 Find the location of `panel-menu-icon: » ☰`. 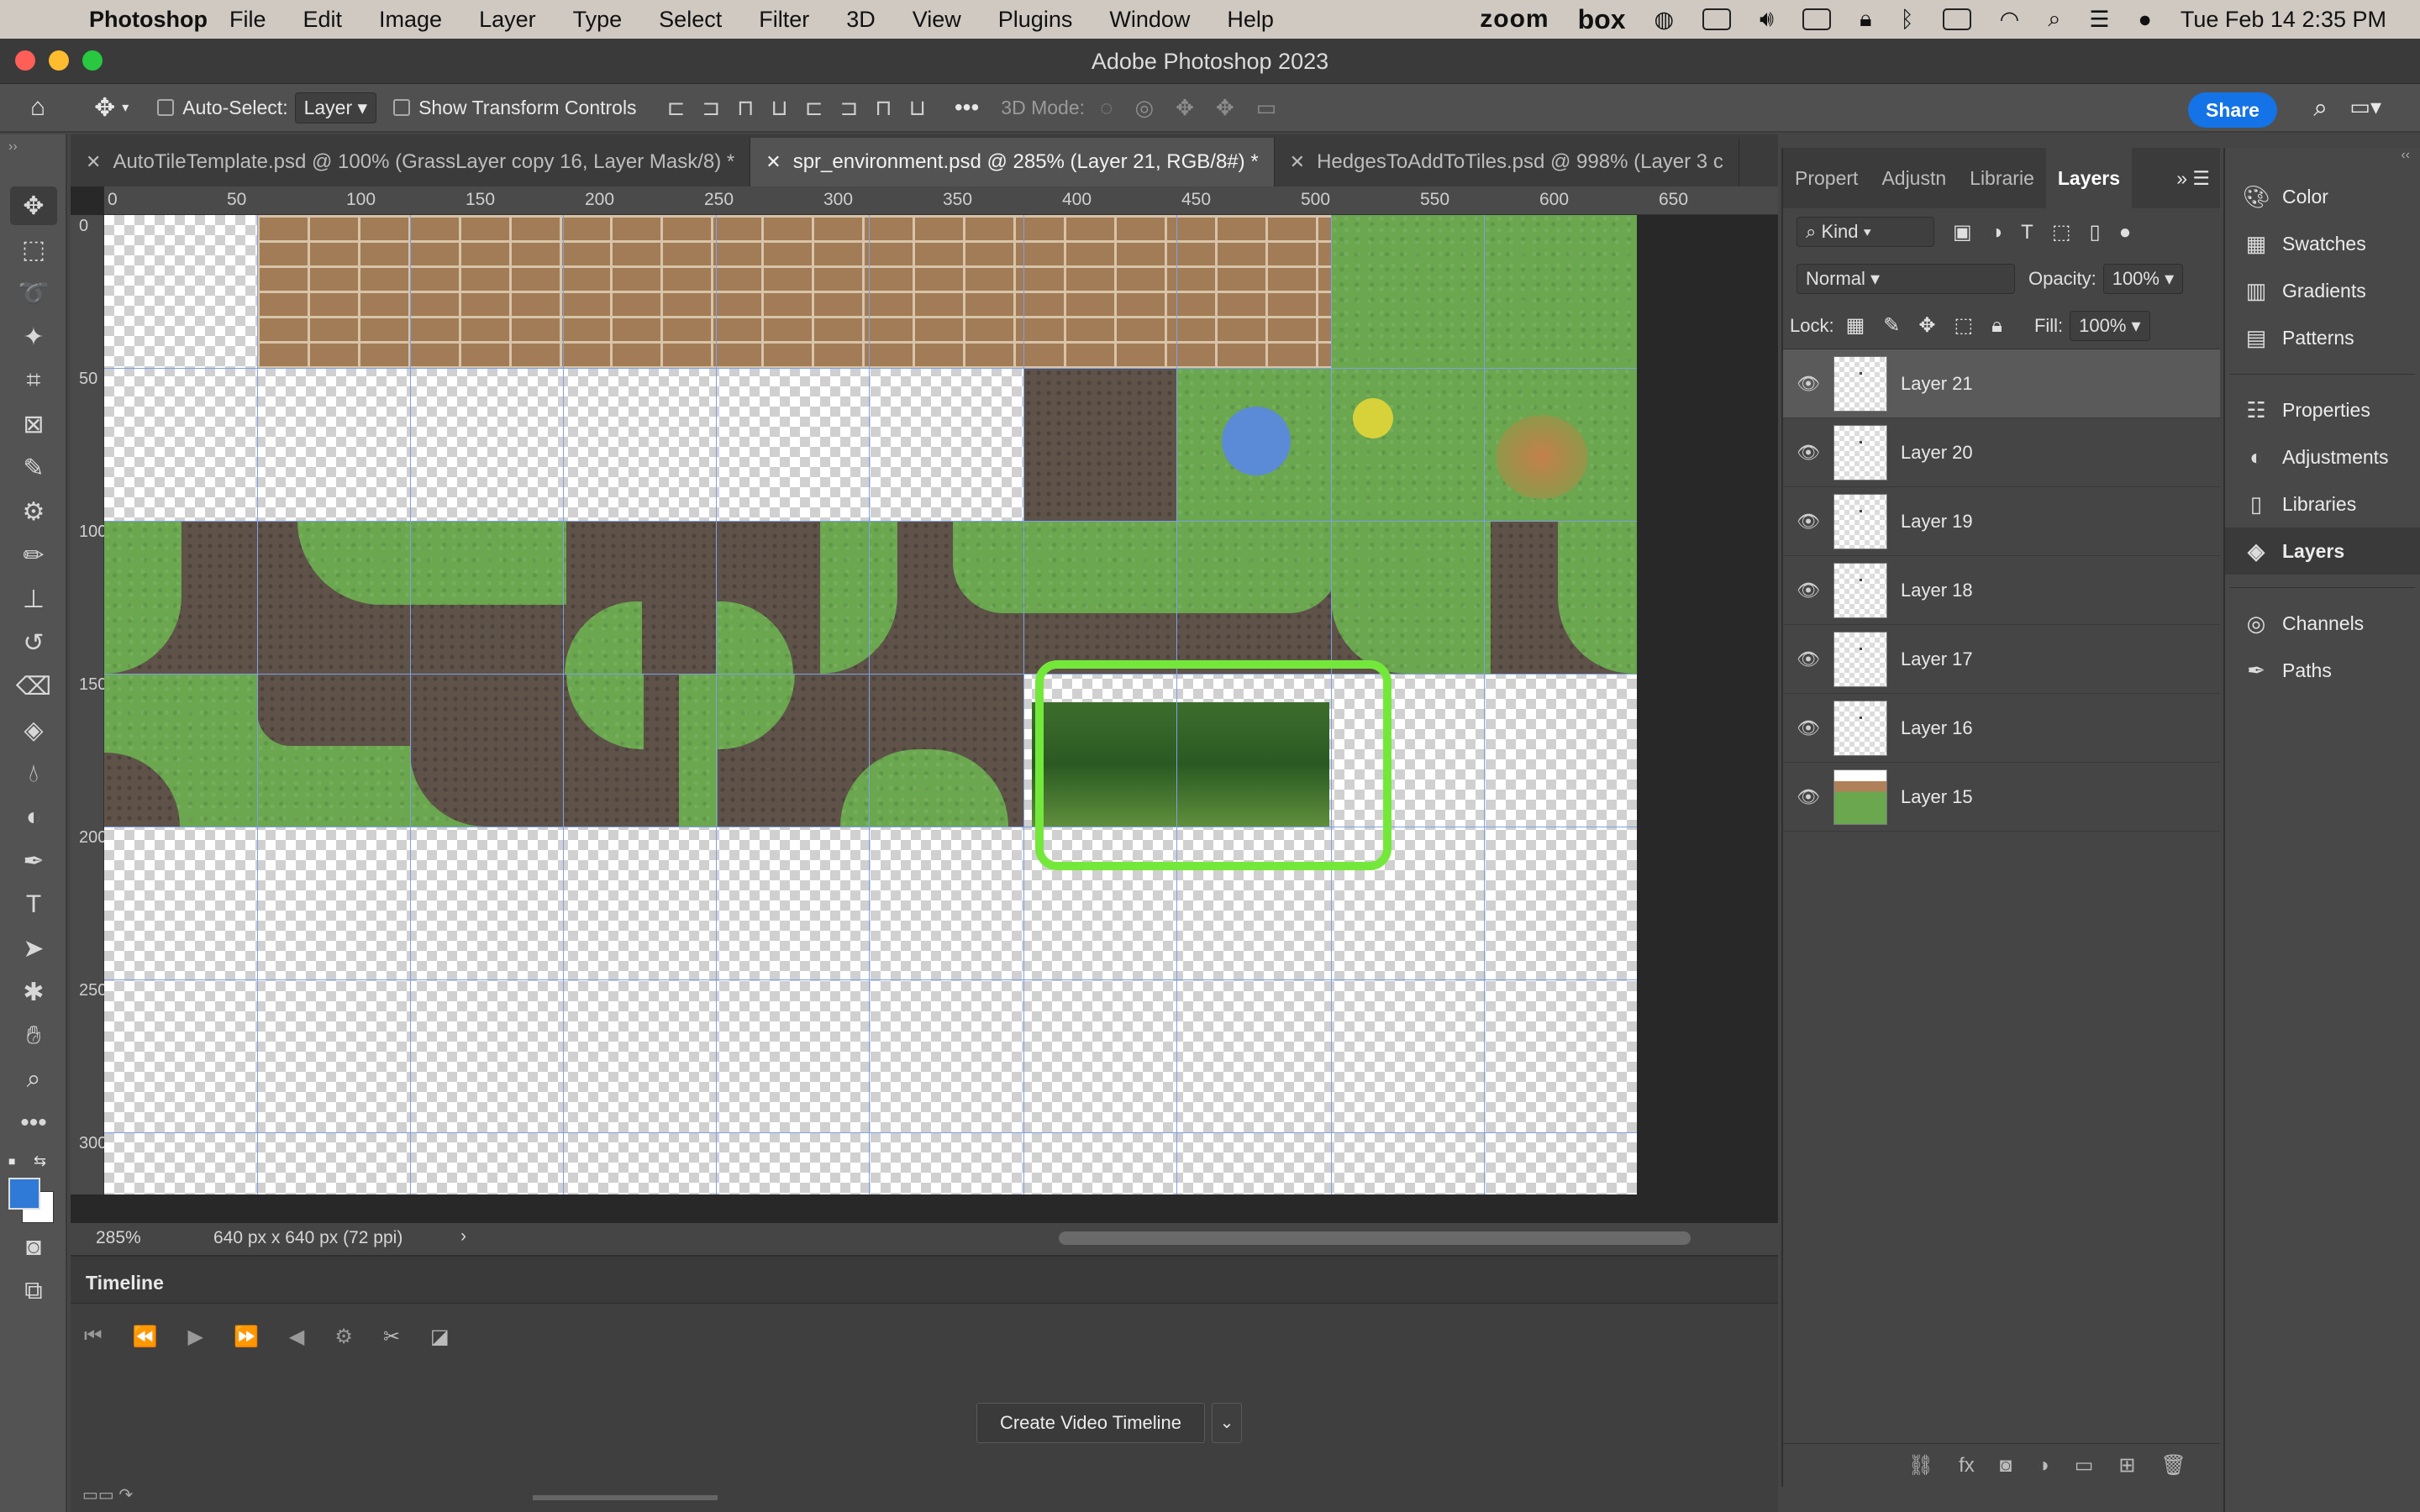

panel-menu-icon: » ☰ is located at coordinates (2193, 178).